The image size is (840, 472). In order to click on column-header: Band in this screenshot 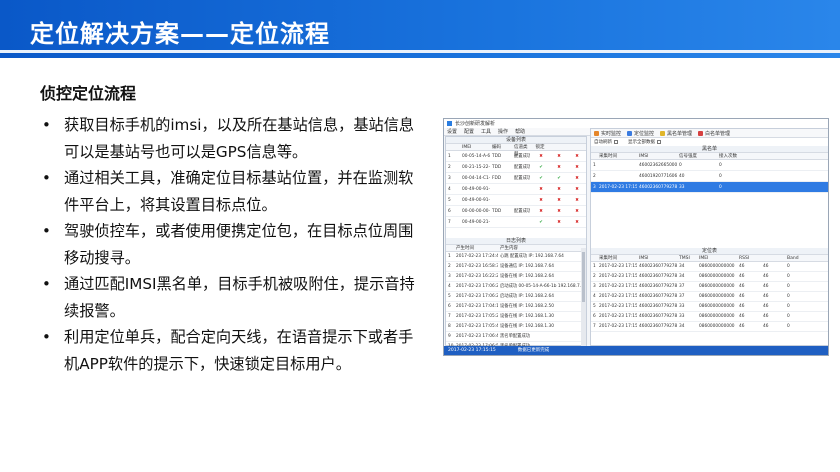, I will do `click(797, 258)`.